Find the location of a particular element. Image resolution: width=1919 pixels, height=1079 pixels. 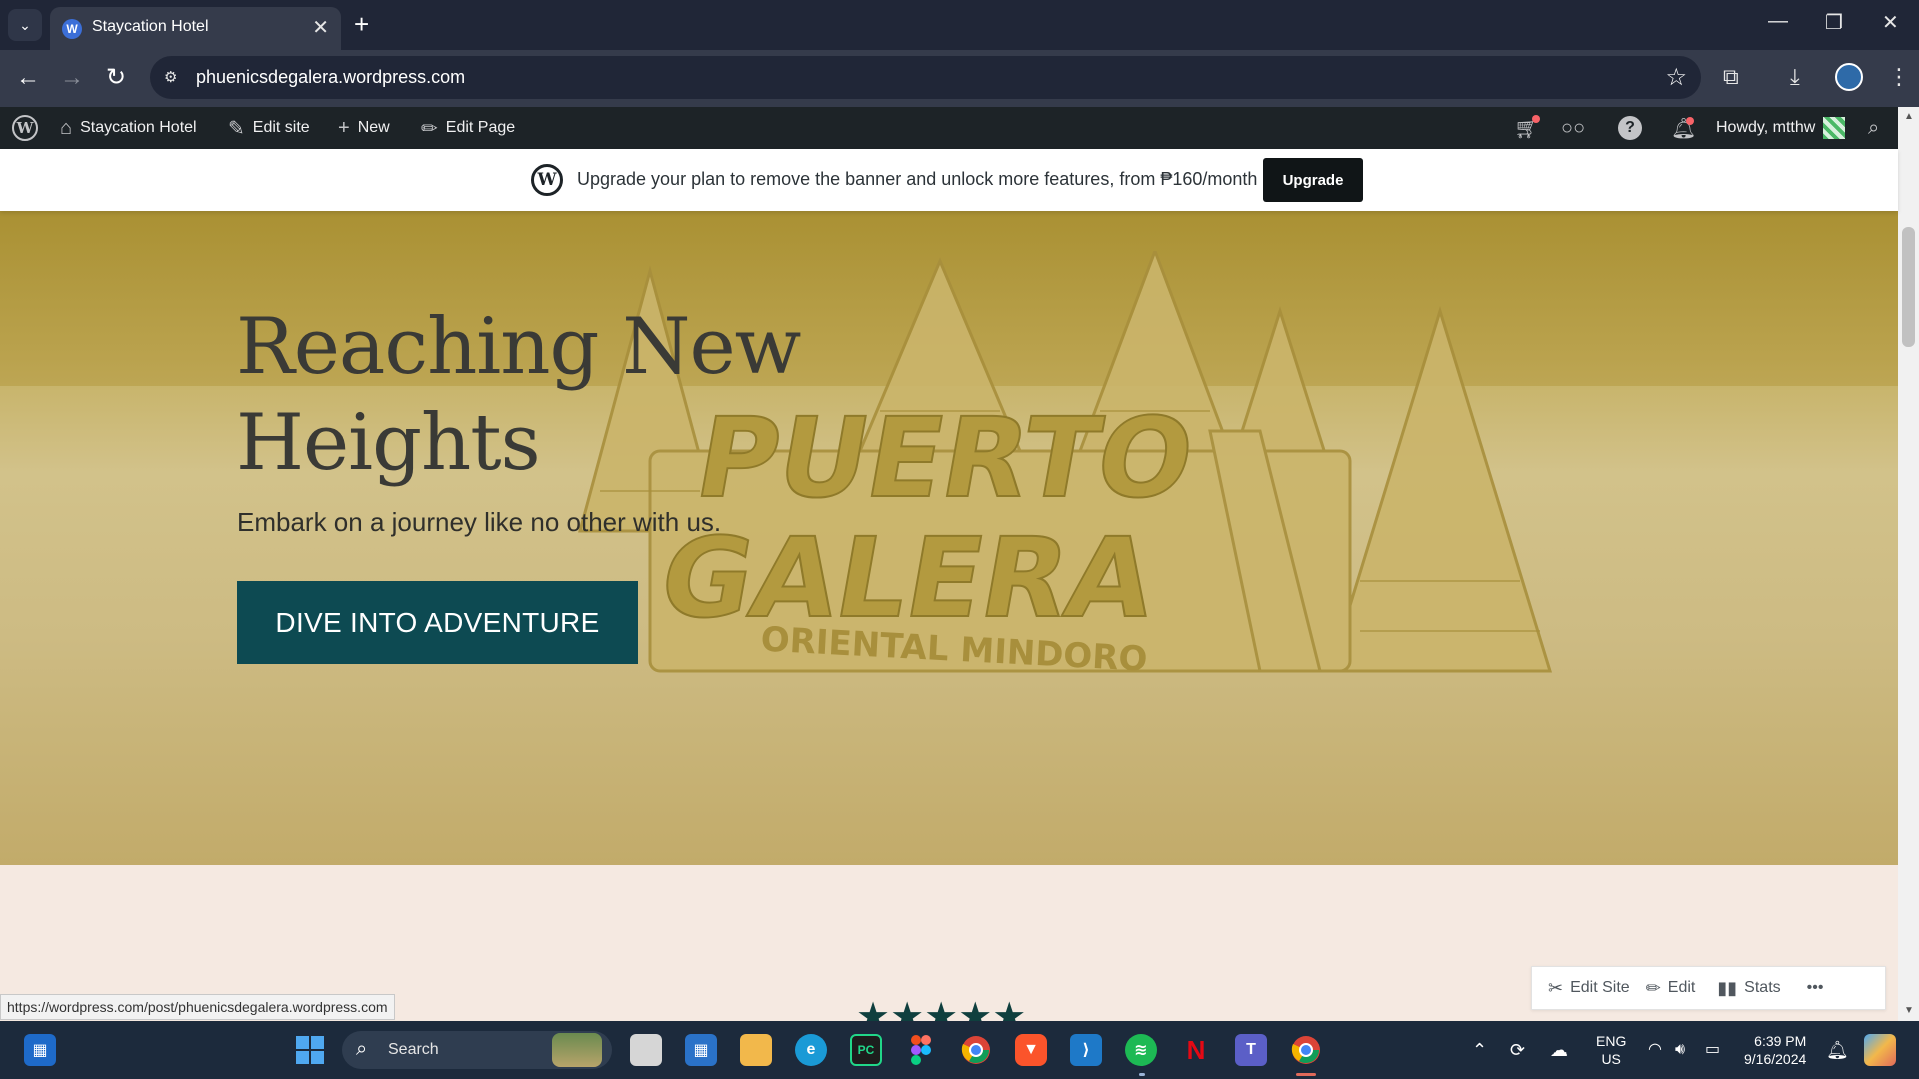

teams-icon: T is located at coordinates (1251, 1050).